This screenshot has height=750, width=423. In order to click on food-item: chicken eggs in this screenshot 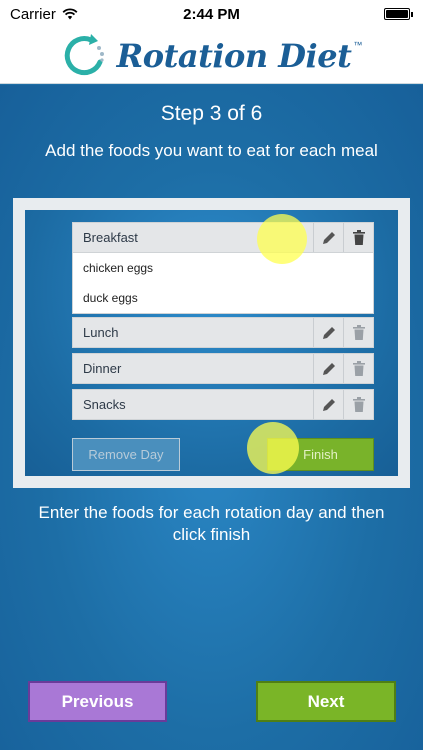, I will do `click(223, 268)`.